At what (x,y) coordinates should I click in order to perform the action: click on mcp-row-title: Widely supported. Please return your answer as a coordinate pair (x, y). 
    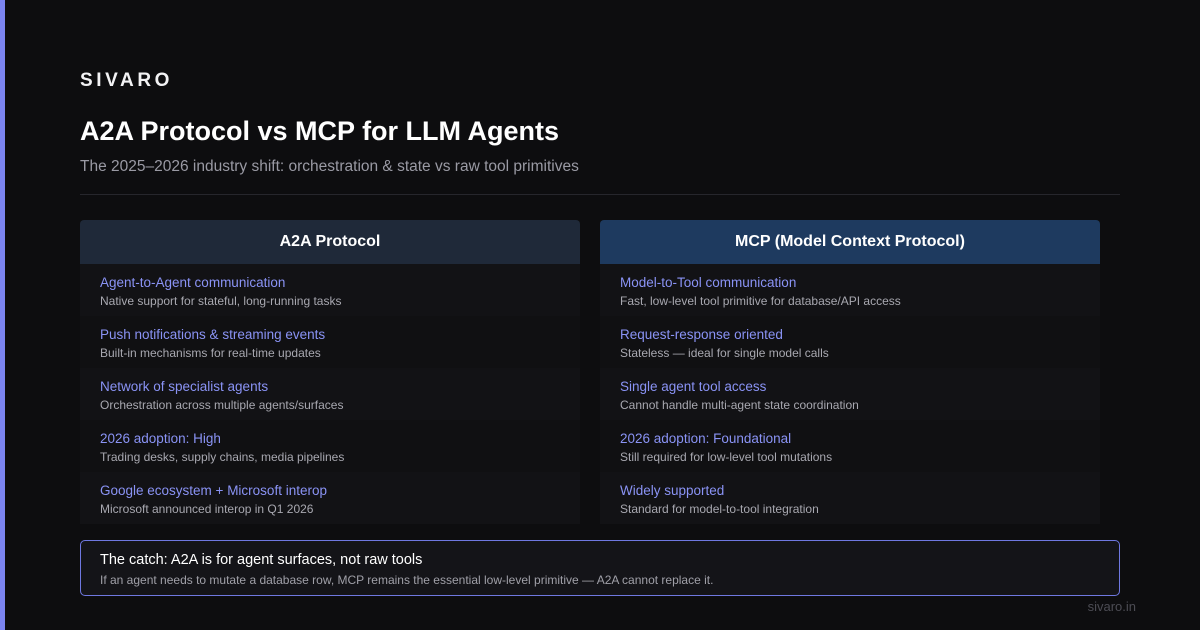
    Looking at the image, I should click on (672, 490).